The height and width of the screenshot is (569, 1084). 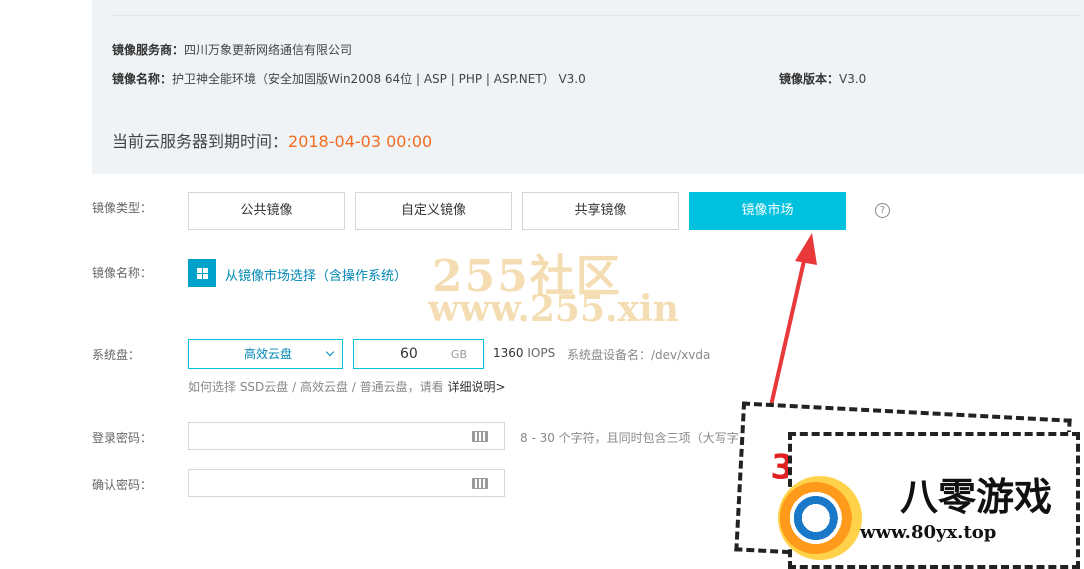 What do you see at coordinates (788, 331) in the screenshot?
I see `arrow-shaft` at bounding box center [788, 331].